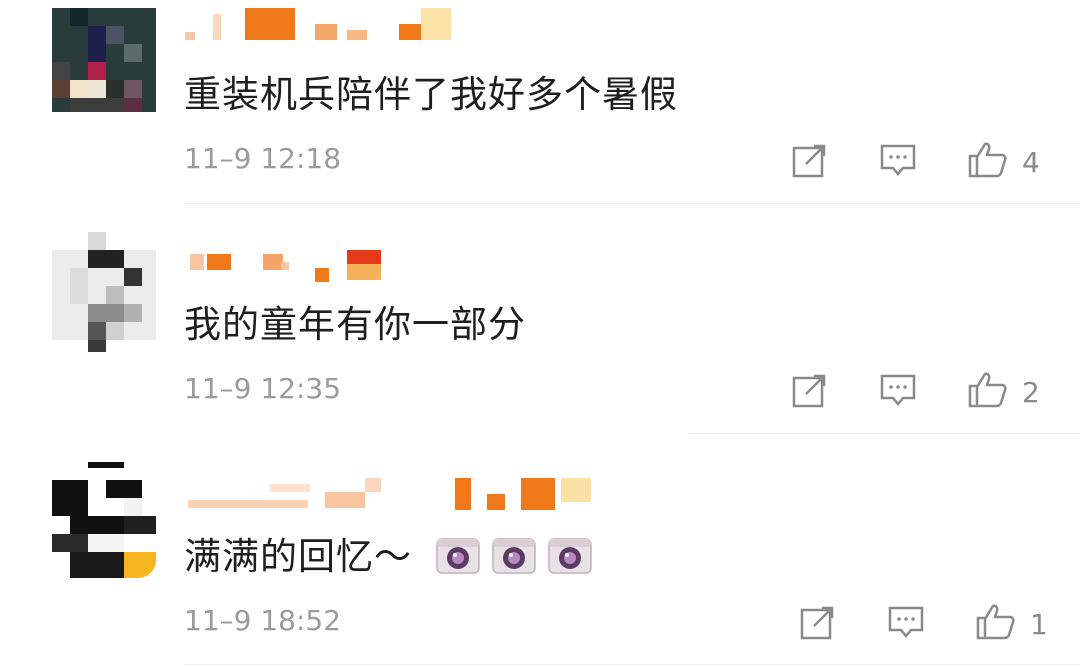 The height and width of the screenshot is (667, 1080). Describe the element at coordinates (920, 165) in the screenshot. I see `comment-actions: 4` at that location.